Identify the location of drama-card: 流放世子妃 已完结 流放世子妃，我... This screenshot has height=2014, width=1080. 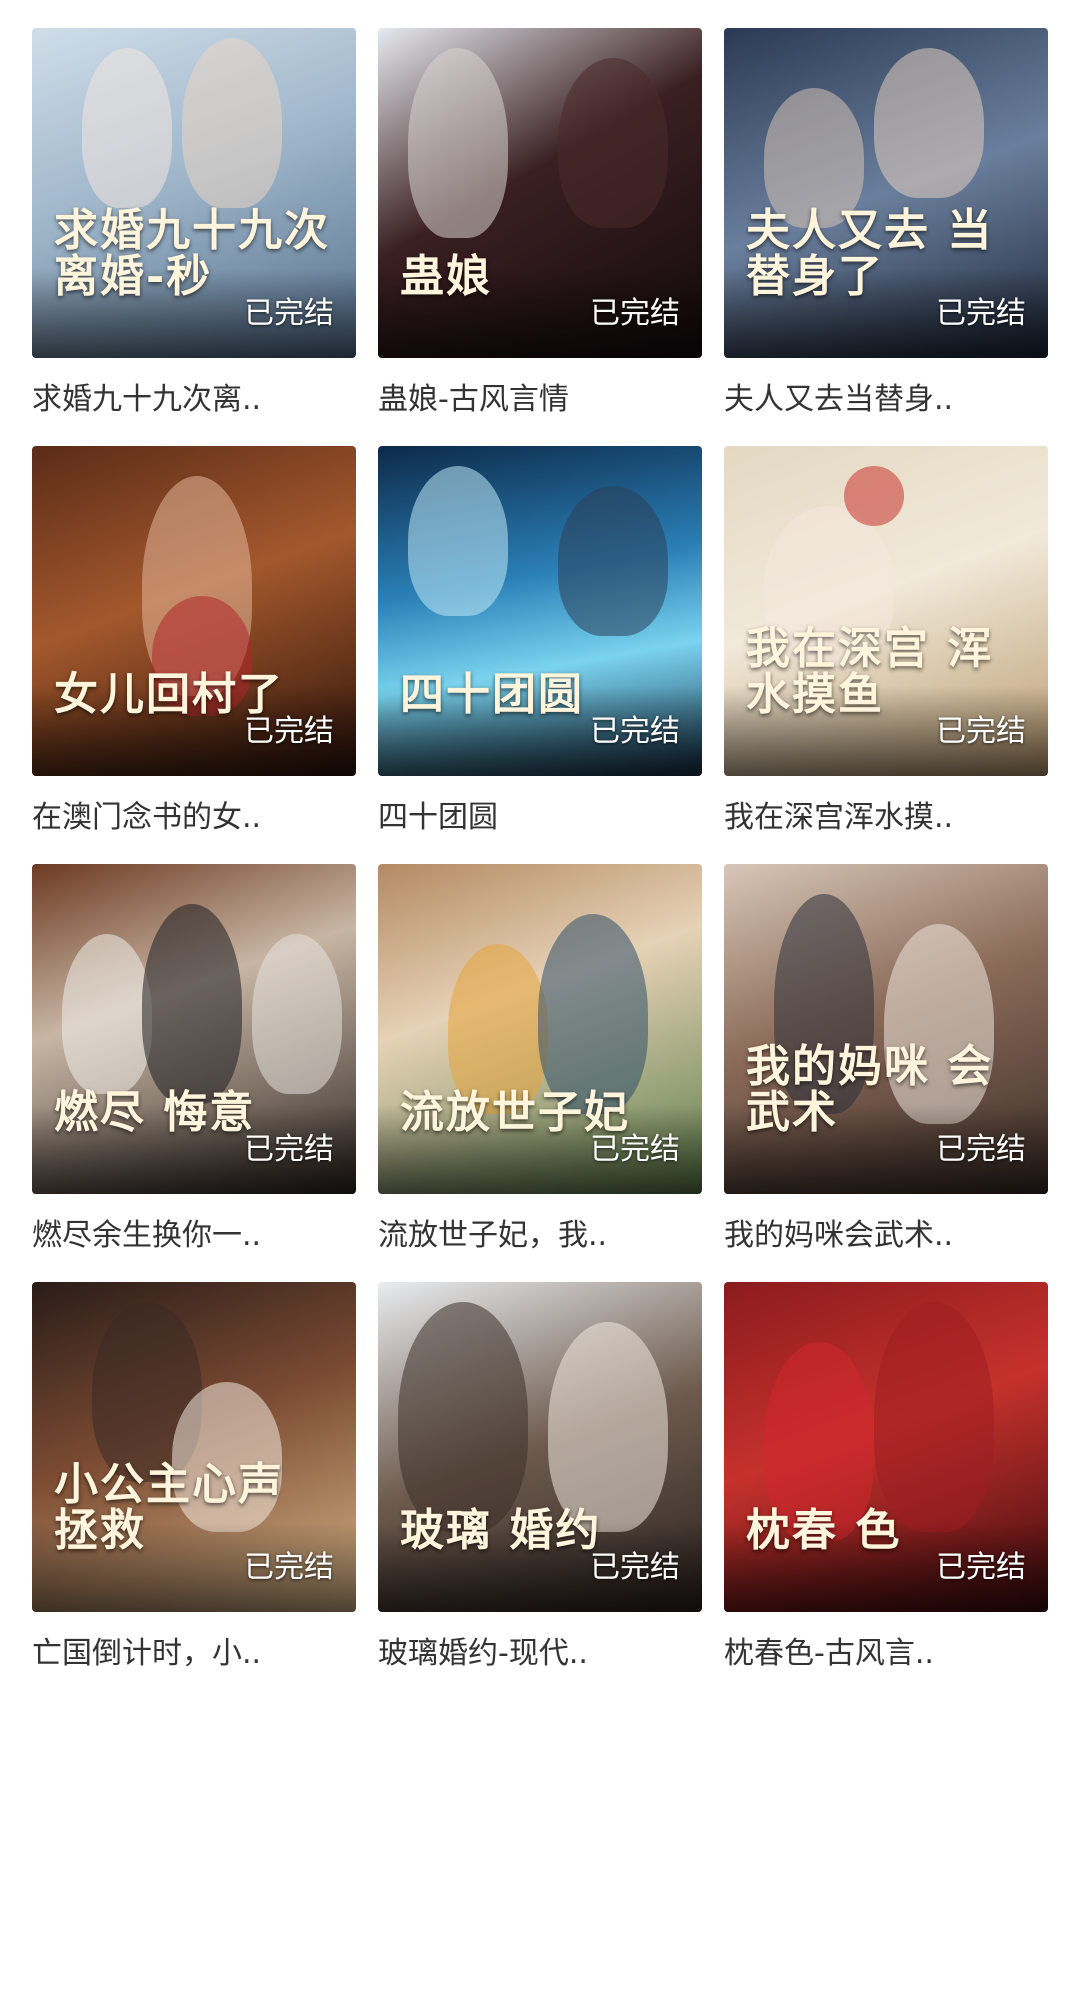
(540, 1058).